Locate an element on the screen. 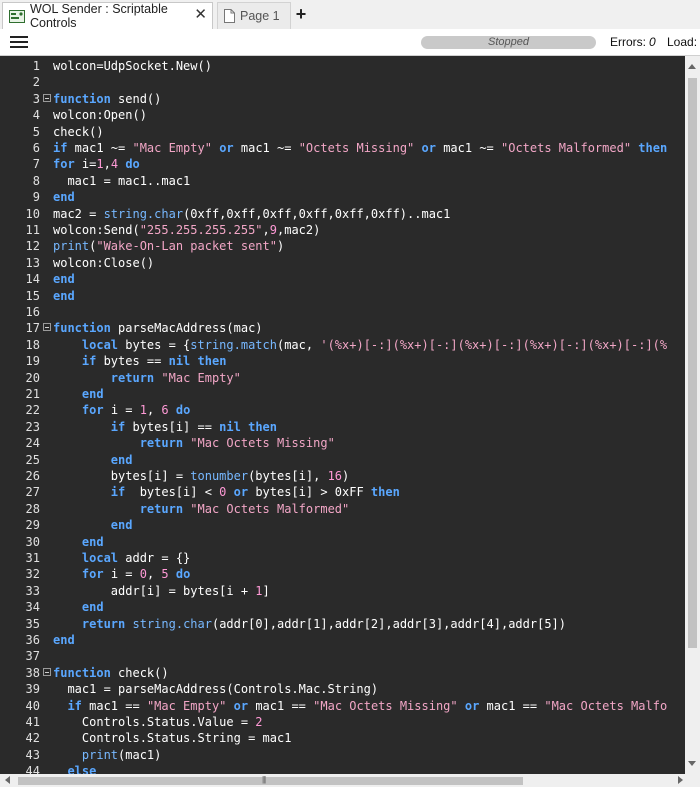 Image resolution: width=700 pixels, height=787 pixels. horizontal-scrollbar: ||| is located at coordinates (350, 780).